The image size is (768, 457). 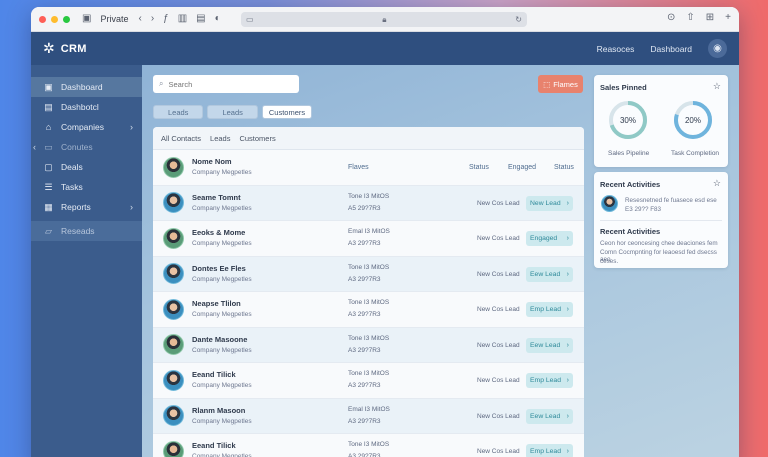 I want to click on flames-button: ⬚ Flames, so click(x=560, y=84).